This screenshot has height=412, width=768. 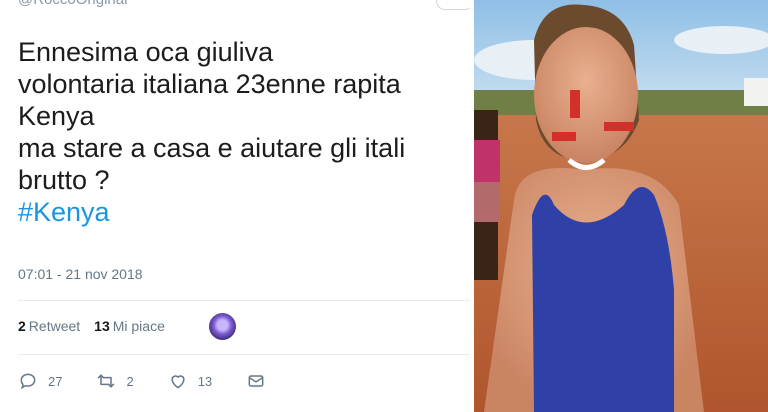 What do you see at coordinates (164, 381) in the screenshot?
I see `tweet-actions: 27 2 13` at bounding box center [164, 381].